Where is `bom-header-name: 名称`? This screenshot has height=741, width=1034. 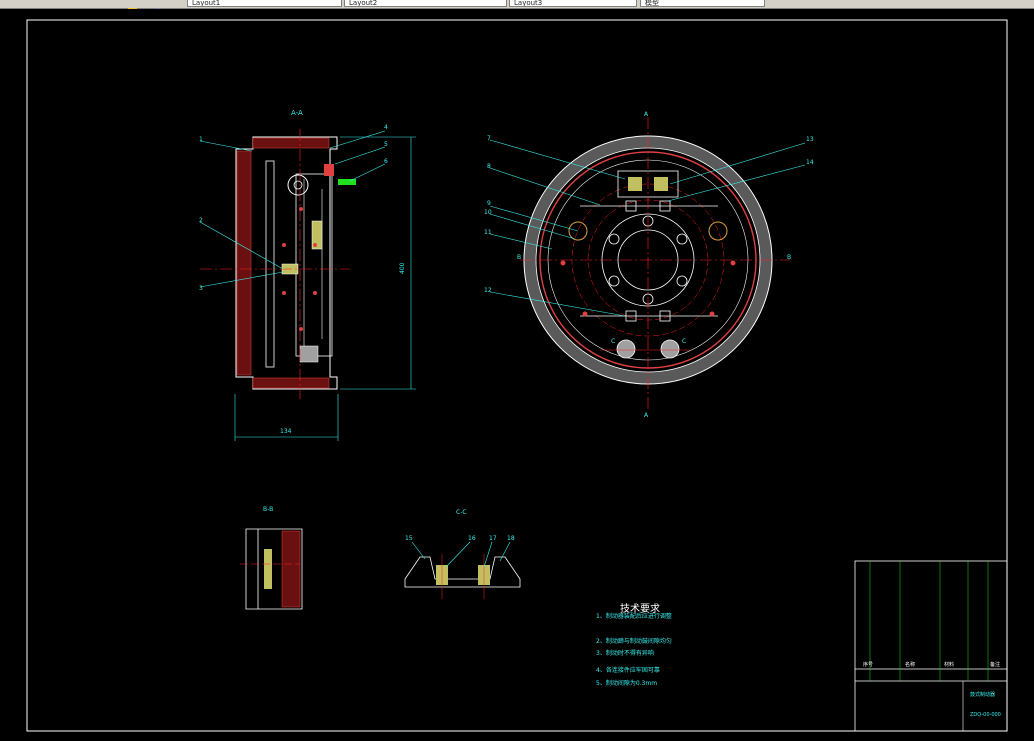
bom-header-name: 名称 is located at coordinates (910, 665).